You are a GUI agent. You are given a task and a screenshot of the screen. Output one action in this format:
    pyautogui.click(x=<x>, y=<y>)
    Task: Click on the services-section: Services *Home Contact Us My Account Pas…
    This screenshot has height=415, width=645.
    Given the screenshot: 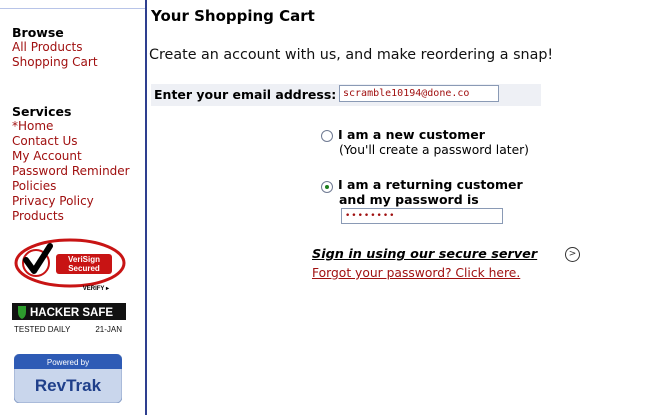 What is the action you would take?
    pyautogui.click(x=71, y=164)
    